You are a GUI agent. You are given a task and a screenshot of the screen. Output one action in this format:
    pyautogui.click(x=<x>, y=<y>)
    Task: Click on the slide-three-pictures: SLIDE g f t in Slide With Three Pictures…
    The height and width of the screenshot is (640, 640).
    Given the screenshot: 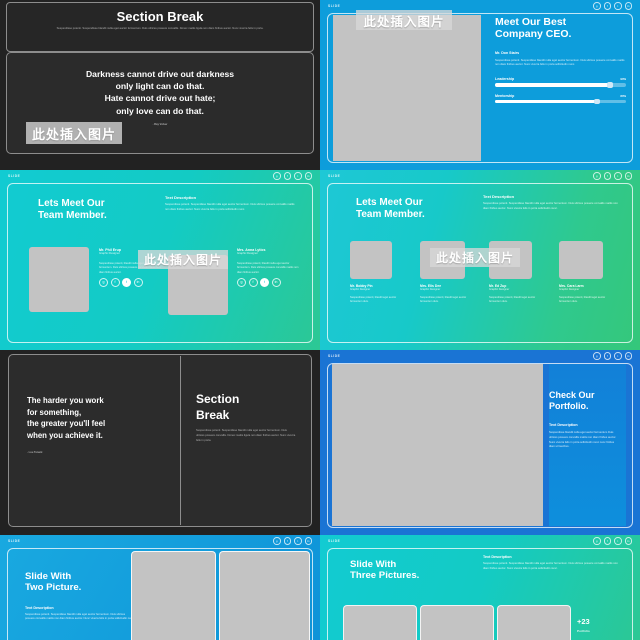 What is the action you would take?
    pyautogui.click(x=480, y=587)
    